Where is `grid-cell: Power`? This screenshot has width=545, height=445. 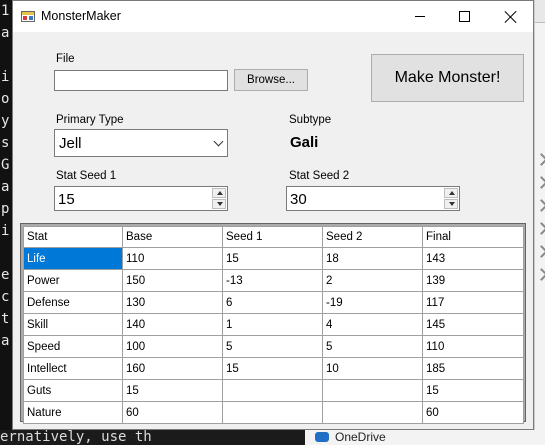 grid-cell: Power is located at coordinates (73, 280).